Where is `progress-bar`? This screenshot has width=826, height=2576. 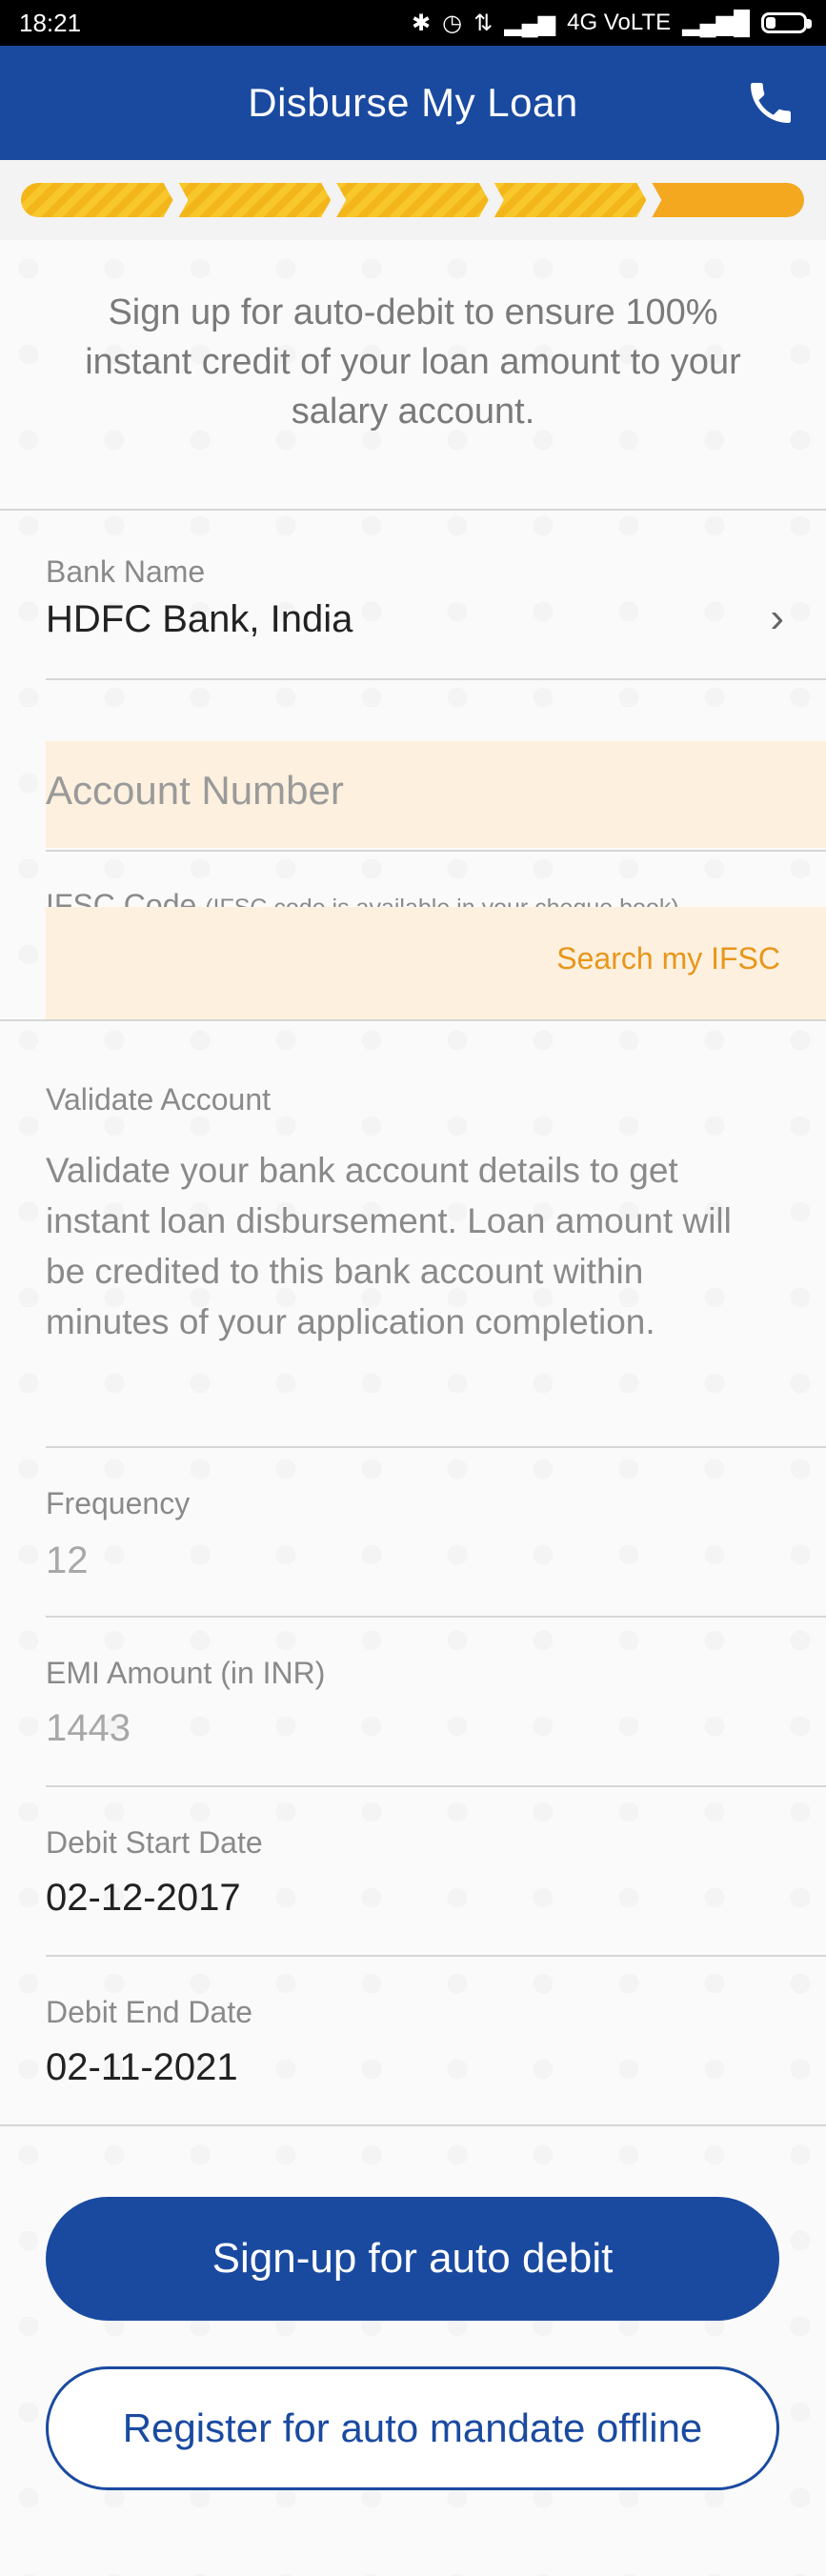 progress-bar is located at coordinates (413, 200).